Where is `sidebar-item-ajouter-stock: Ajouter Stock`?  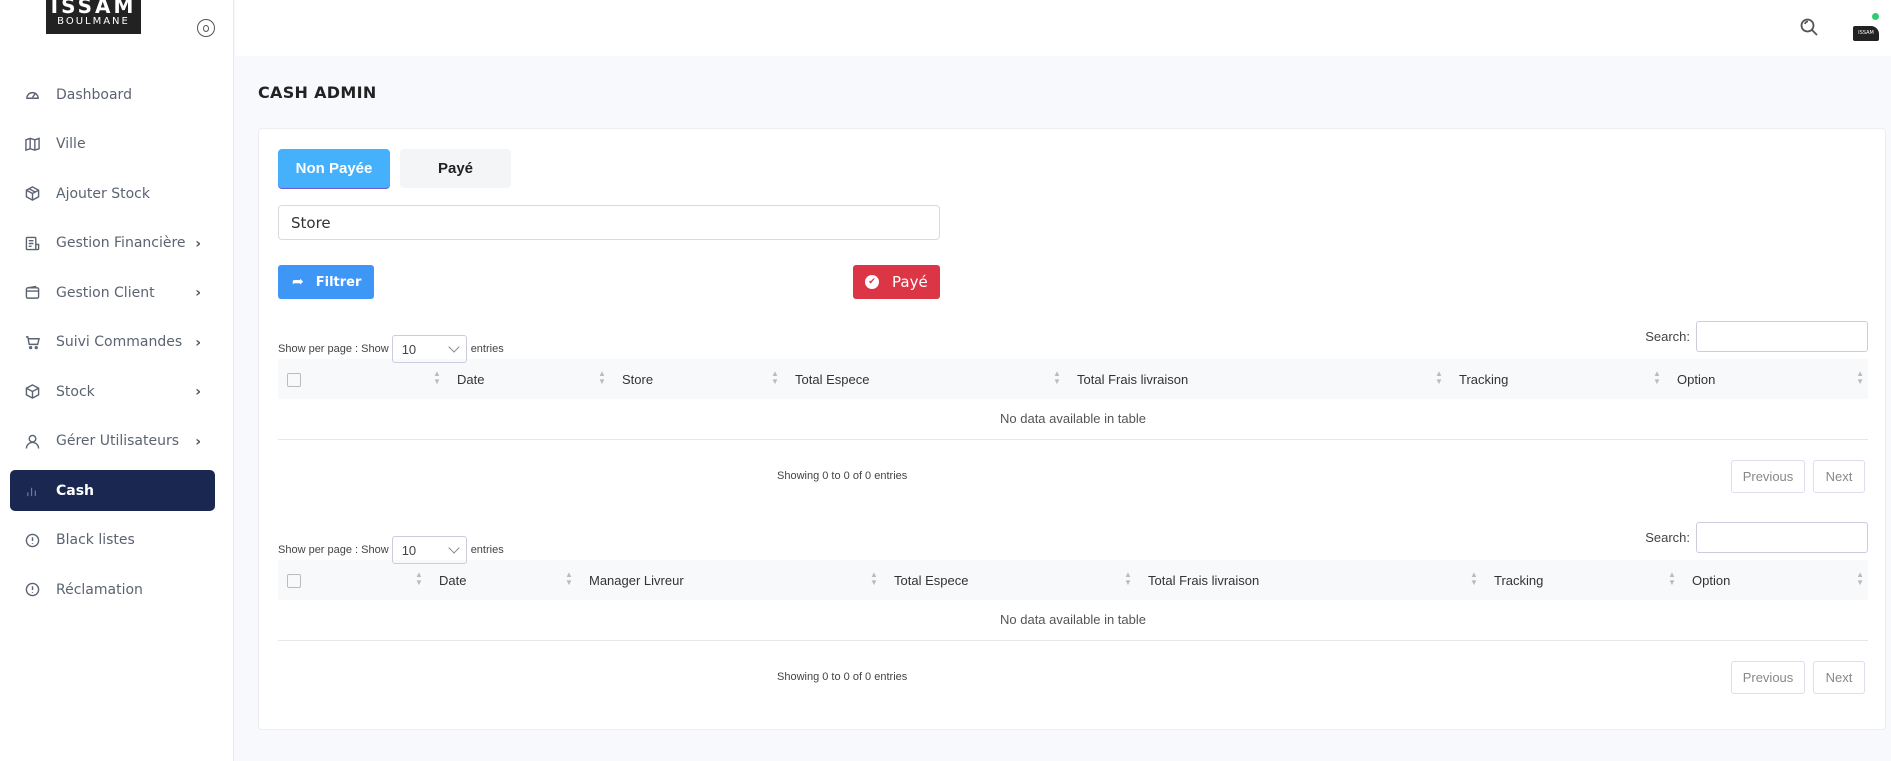
sidebar-item-ajouter-stock: Ajouter Stock is located at coordinates (112, 193).